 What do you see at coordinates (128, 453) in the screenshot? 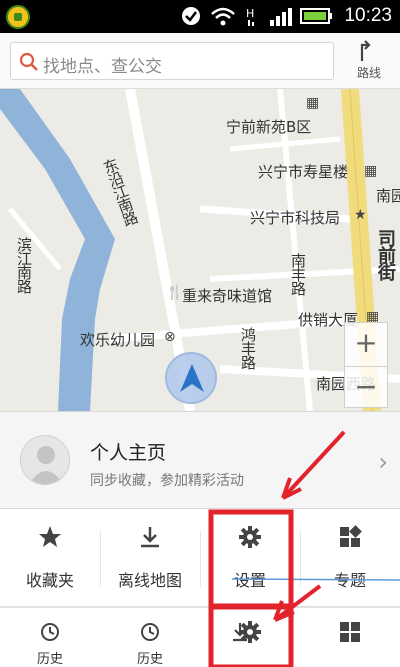
I see `profile-title: 个人主页` at bounding box center [128, 453].